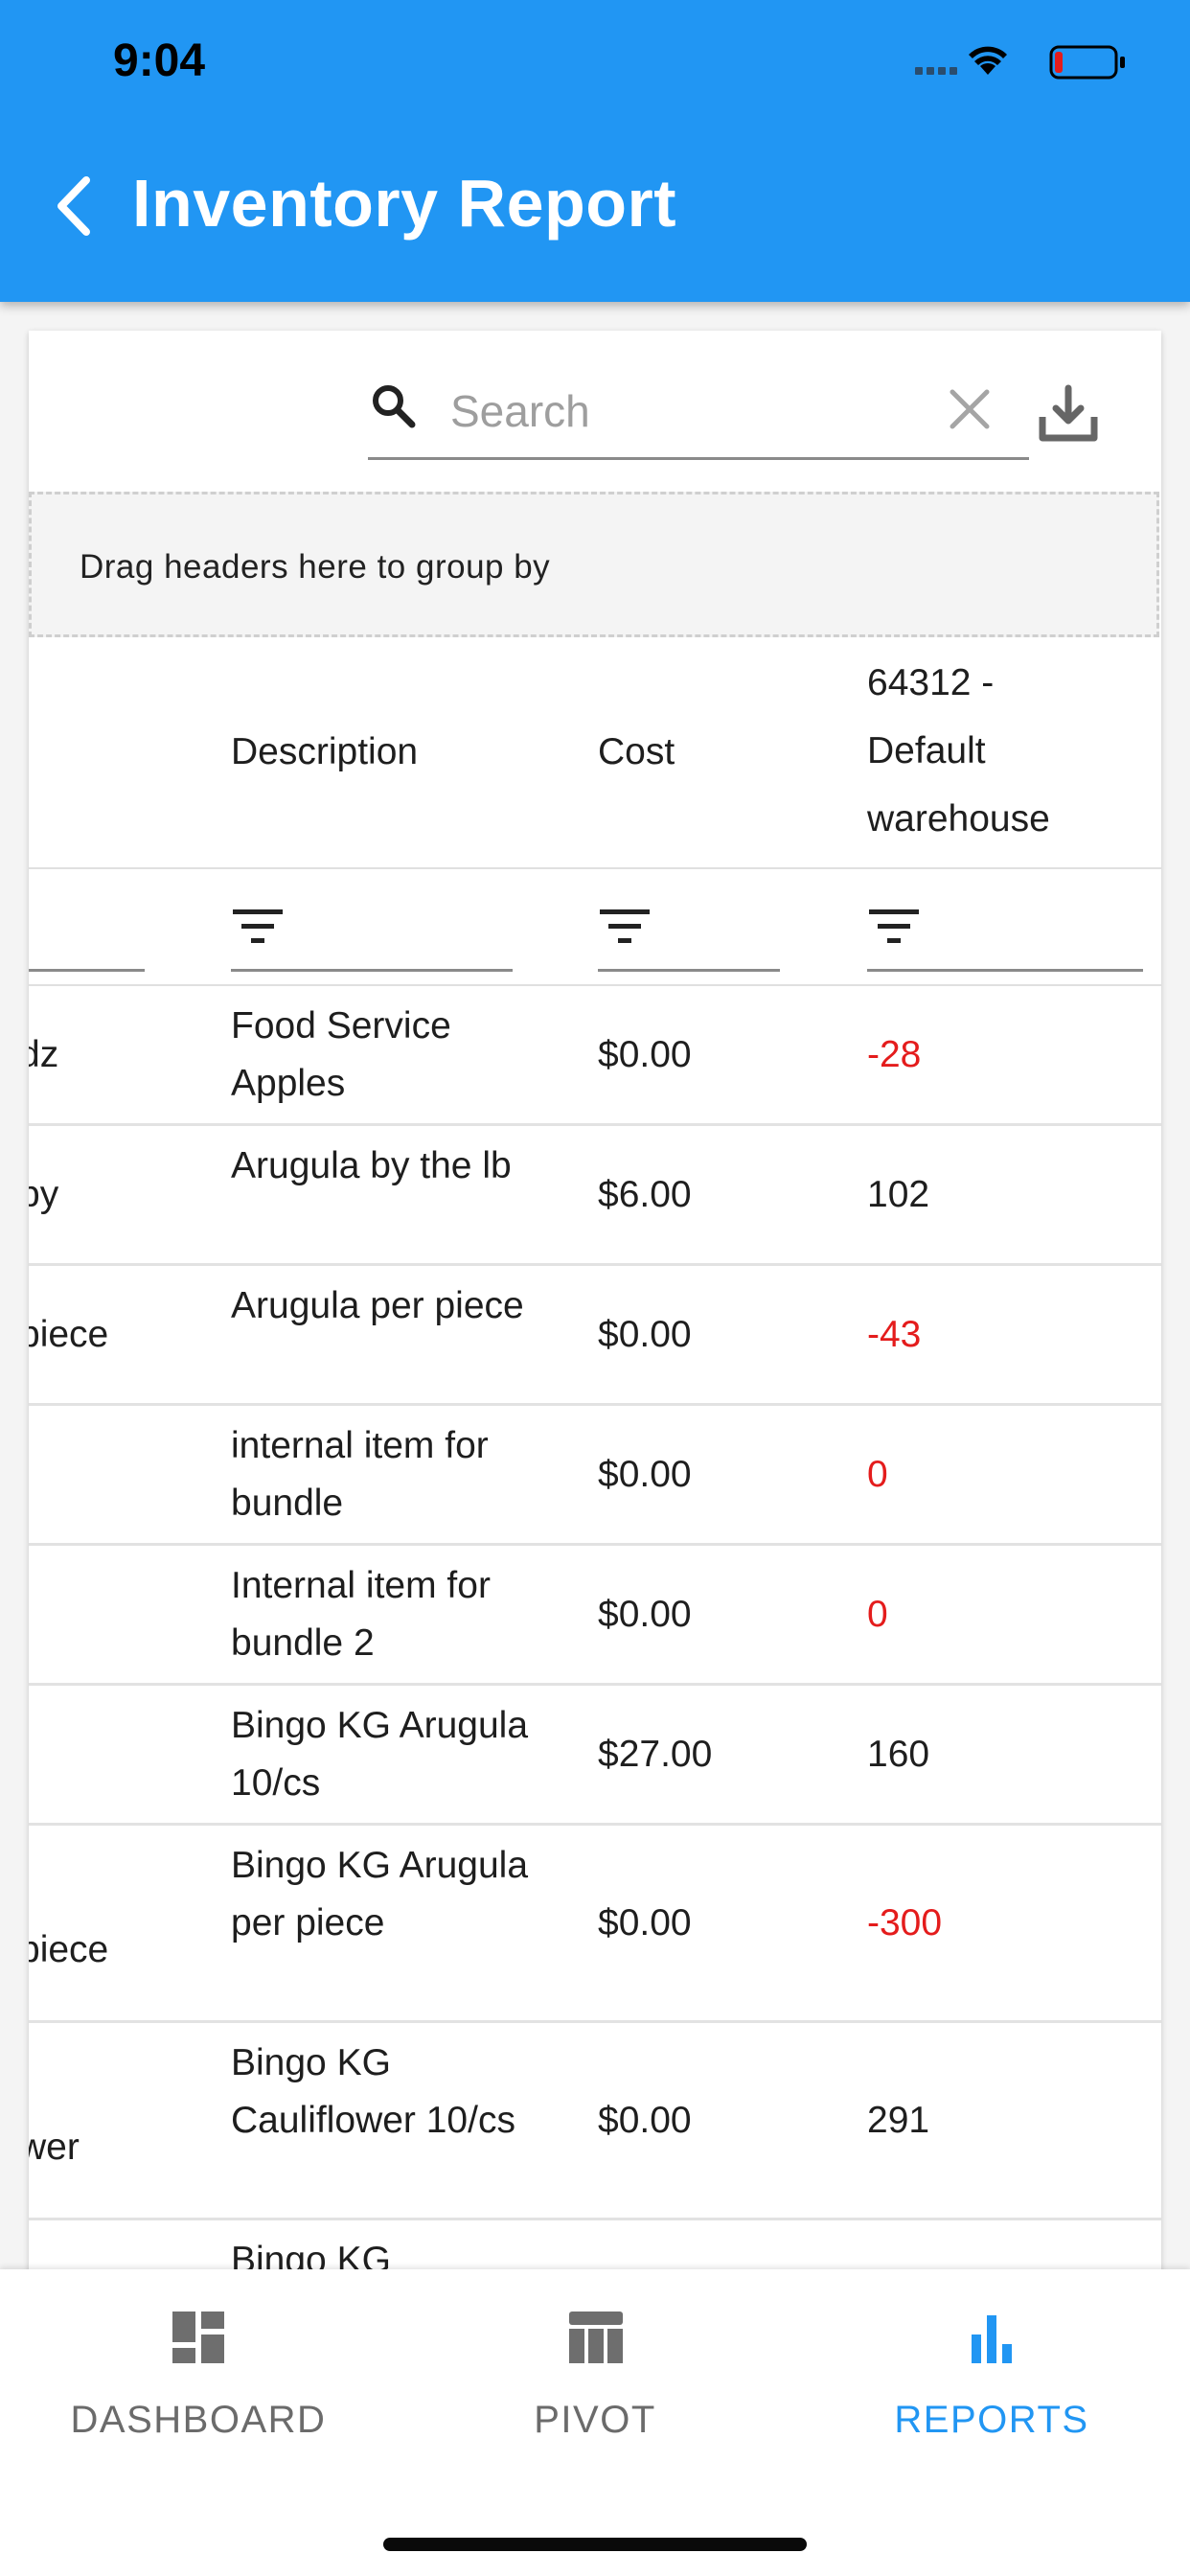 The width and height of the screenshot is (1190, 2576). I want to click on nav-tab-dashboard: DASHBOARD, so click(199, 2370).